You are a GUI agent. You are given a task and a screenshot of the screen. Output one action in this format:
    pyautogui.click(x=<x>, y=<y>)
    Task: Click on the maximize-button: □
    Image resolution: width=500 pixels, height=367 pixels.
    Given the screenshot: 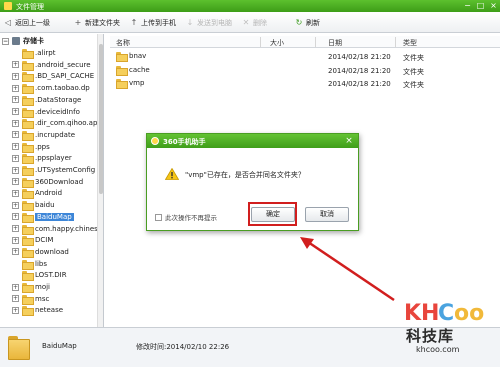 What is the action you would take?
    pyautogui.click(x=480, y=6)
    